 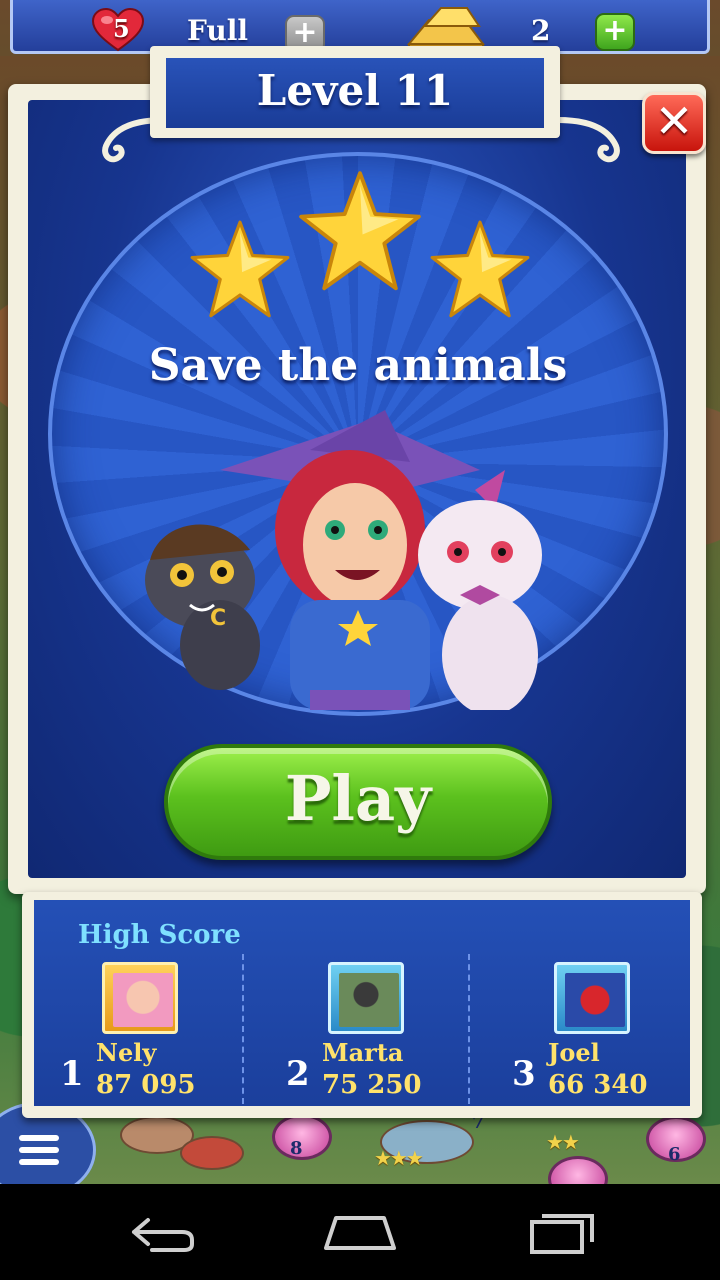 What do you see at coordinates (160, 1232) in the screenshot?
I see `back-icon` at bounding box center [160, 1232].